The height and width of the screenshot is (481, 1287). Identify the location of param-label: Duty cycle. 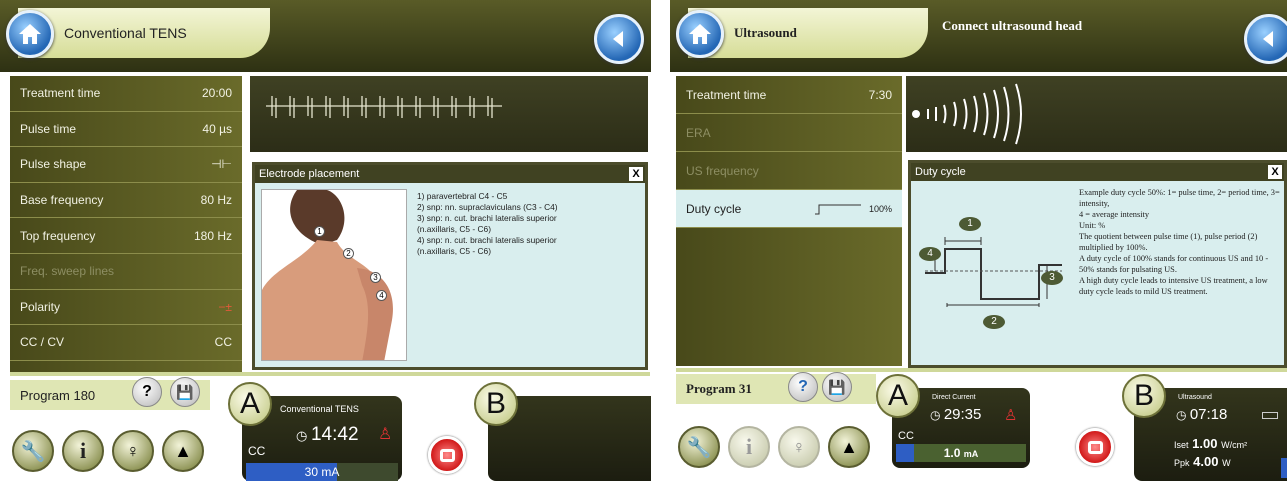
(714, 208).